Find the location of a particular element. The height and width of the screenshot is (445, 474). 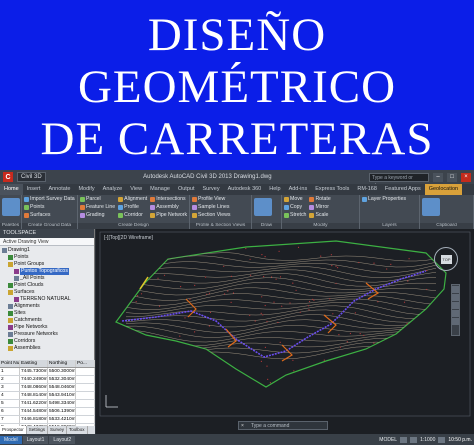

ribbon-command: Grading is located at coordinates (97, 215).